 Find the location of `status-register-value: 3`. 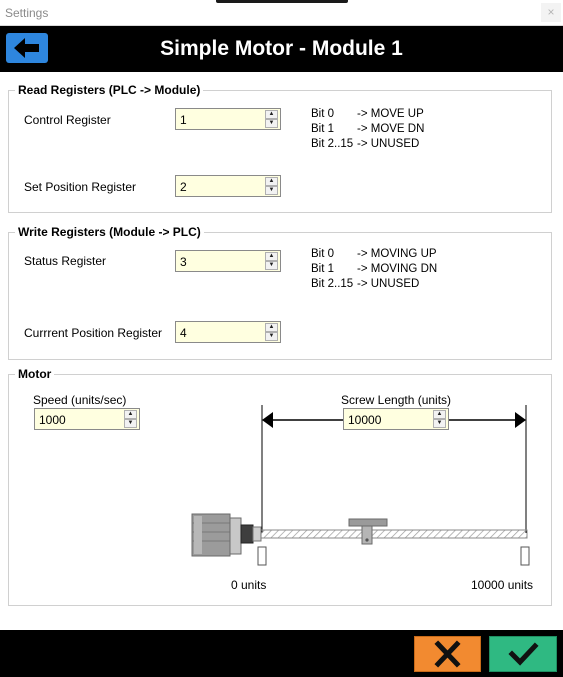

status-register-value: 3 is located at coordinates (183, 262).